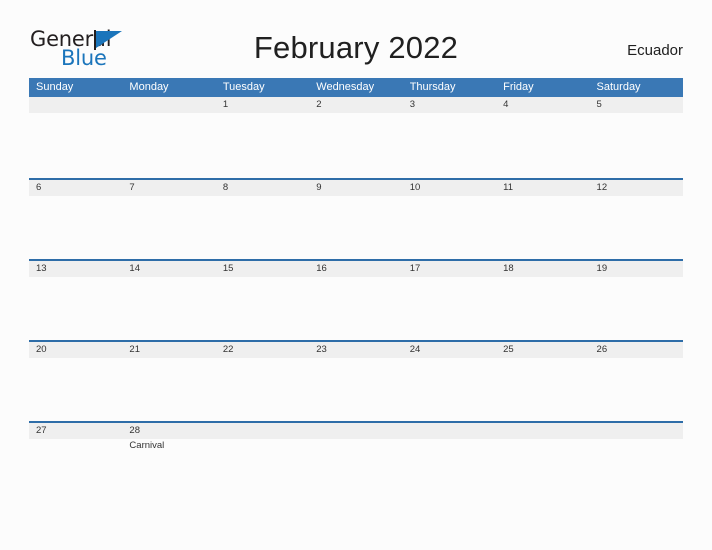 The width and height of the screenshot is (712, 550). What do you see at coordinates (262, 188) in the screenshot?
I see `day-number-8: 8` at bounding box center [262, 188].